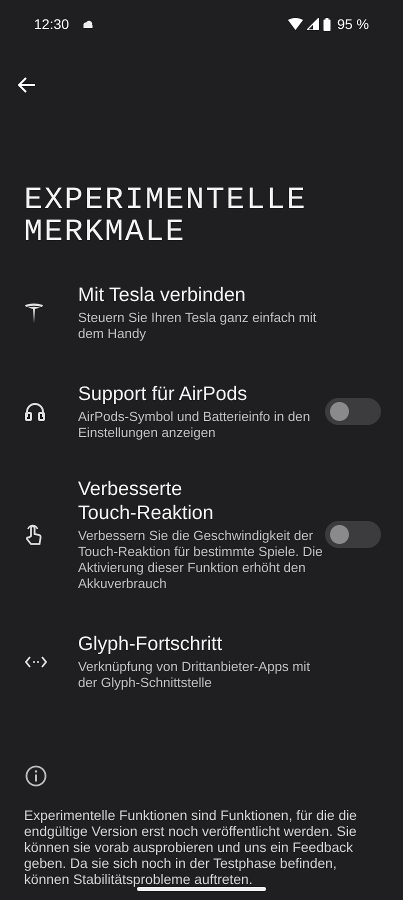 This screenshot has height=900, width=403. I want to click on wifi-icon, so click(296, 24).